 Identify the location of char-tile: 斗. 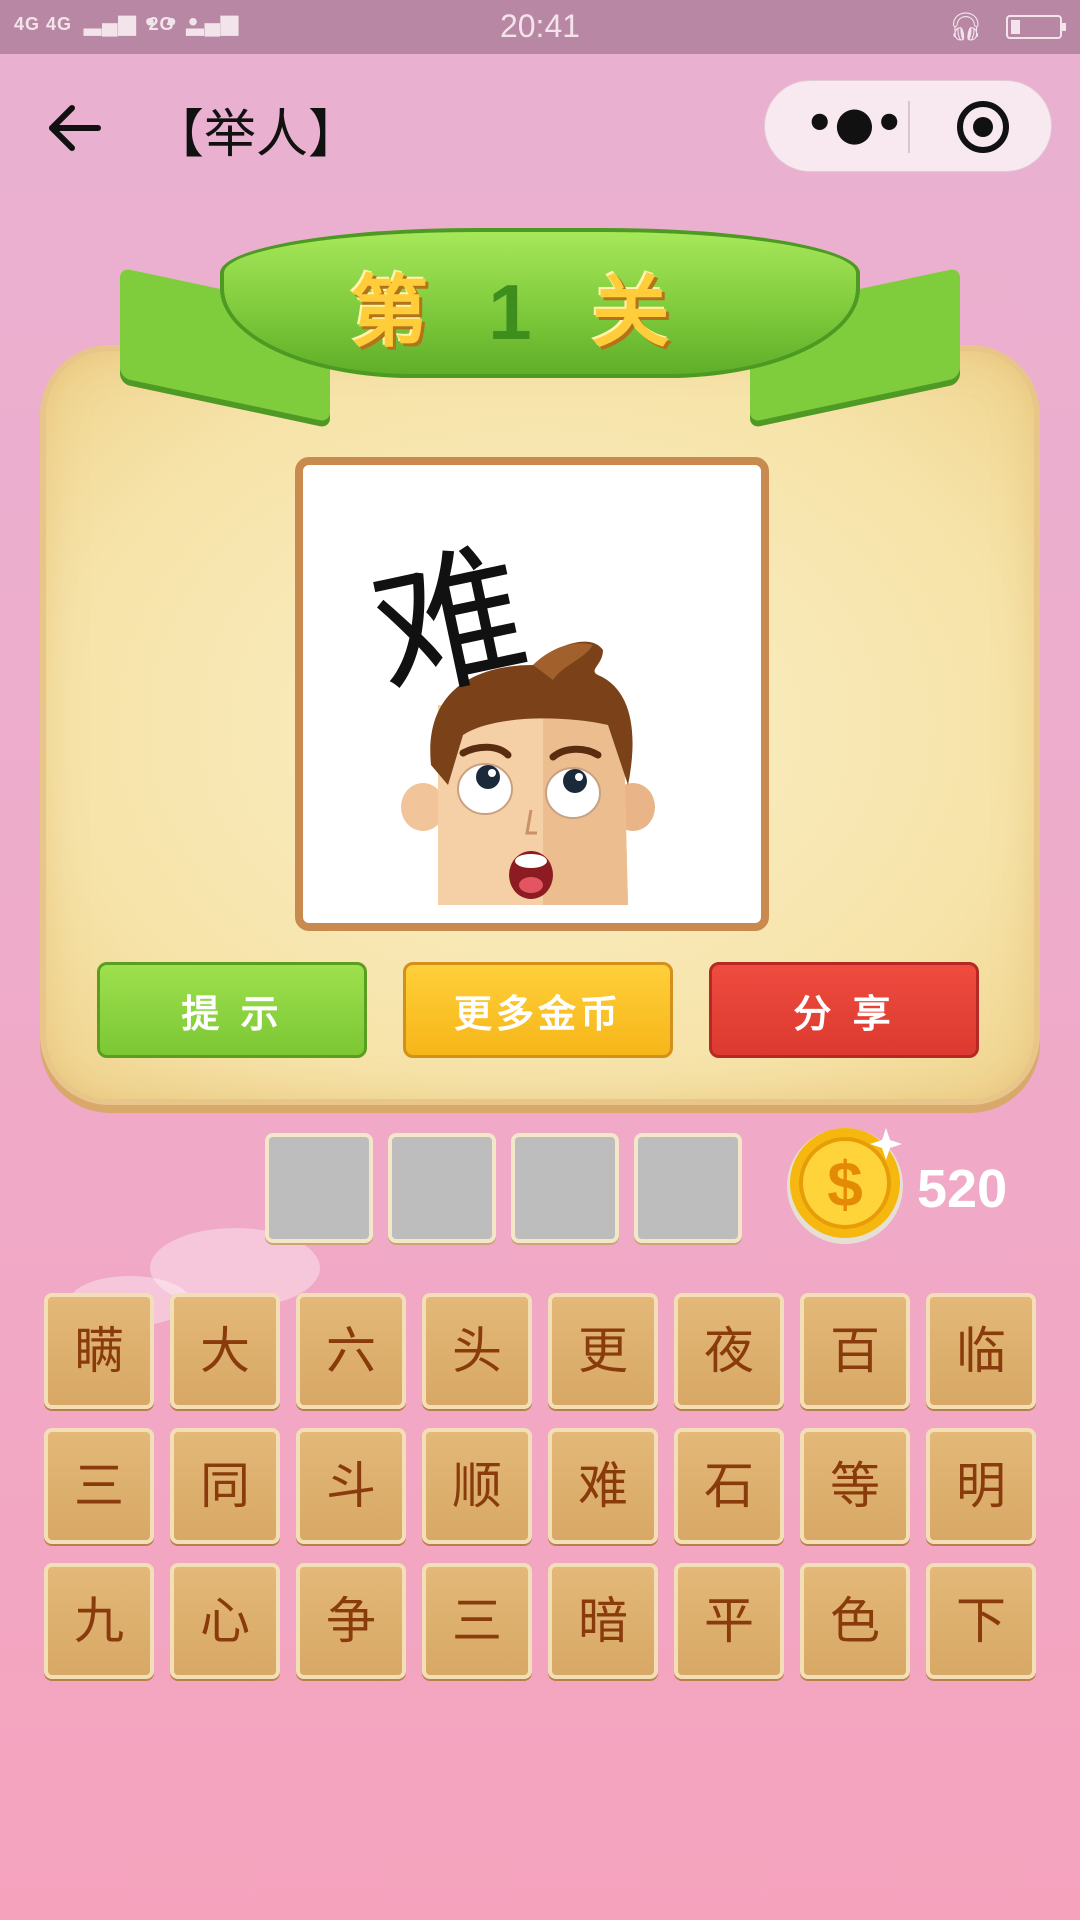
(351, 1486).